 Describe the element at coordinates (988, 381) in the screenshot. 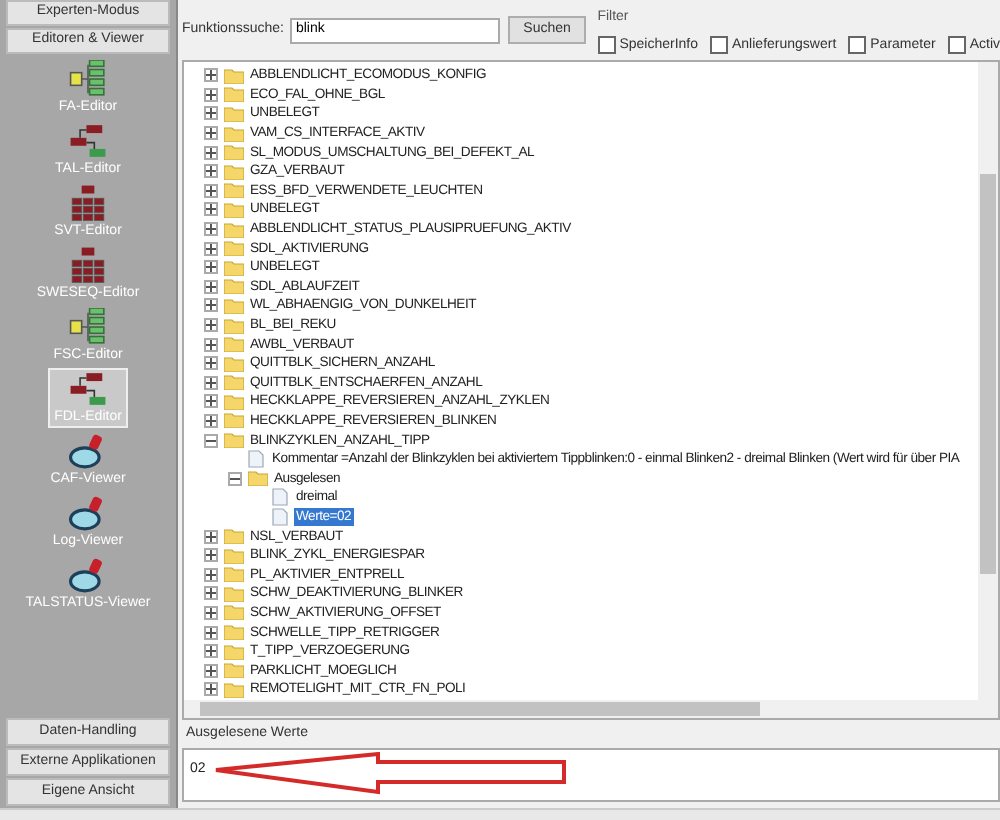

I see `vertical-scrollbar` at that location.